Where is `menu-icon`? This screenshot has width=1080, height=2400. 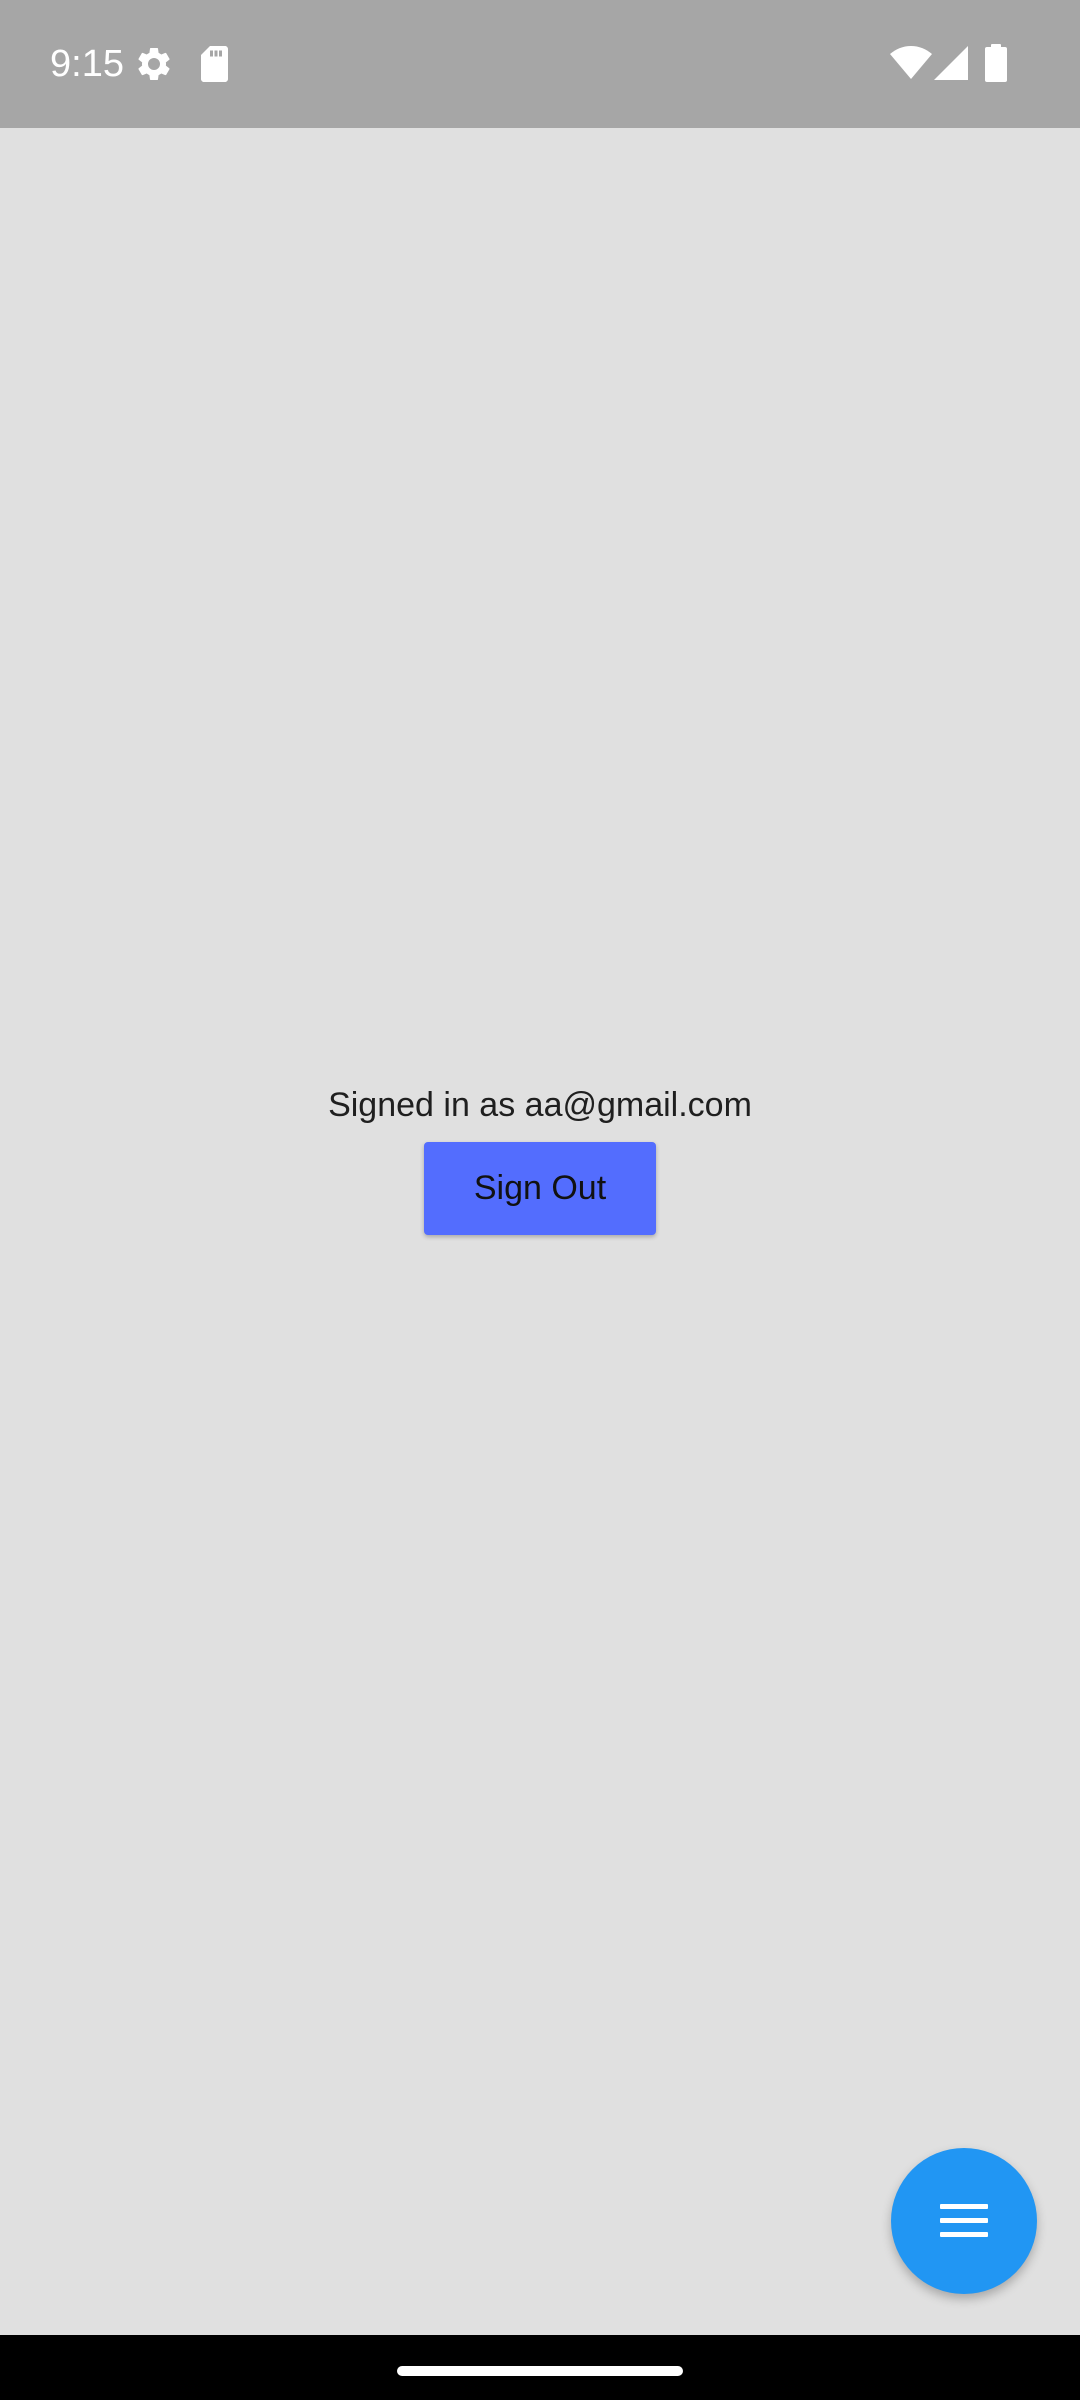
menu-icon is located at coordinates (964, 2220).